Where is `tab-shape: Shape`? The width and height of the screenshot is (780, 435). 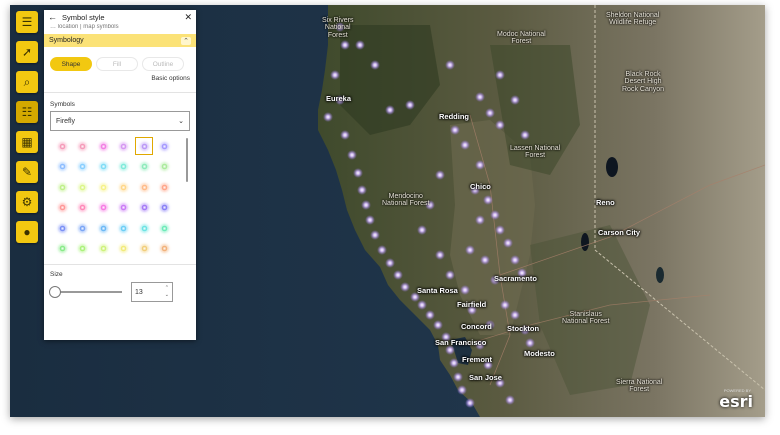
tab-shape: Shape is located at coordinates (71, 64).